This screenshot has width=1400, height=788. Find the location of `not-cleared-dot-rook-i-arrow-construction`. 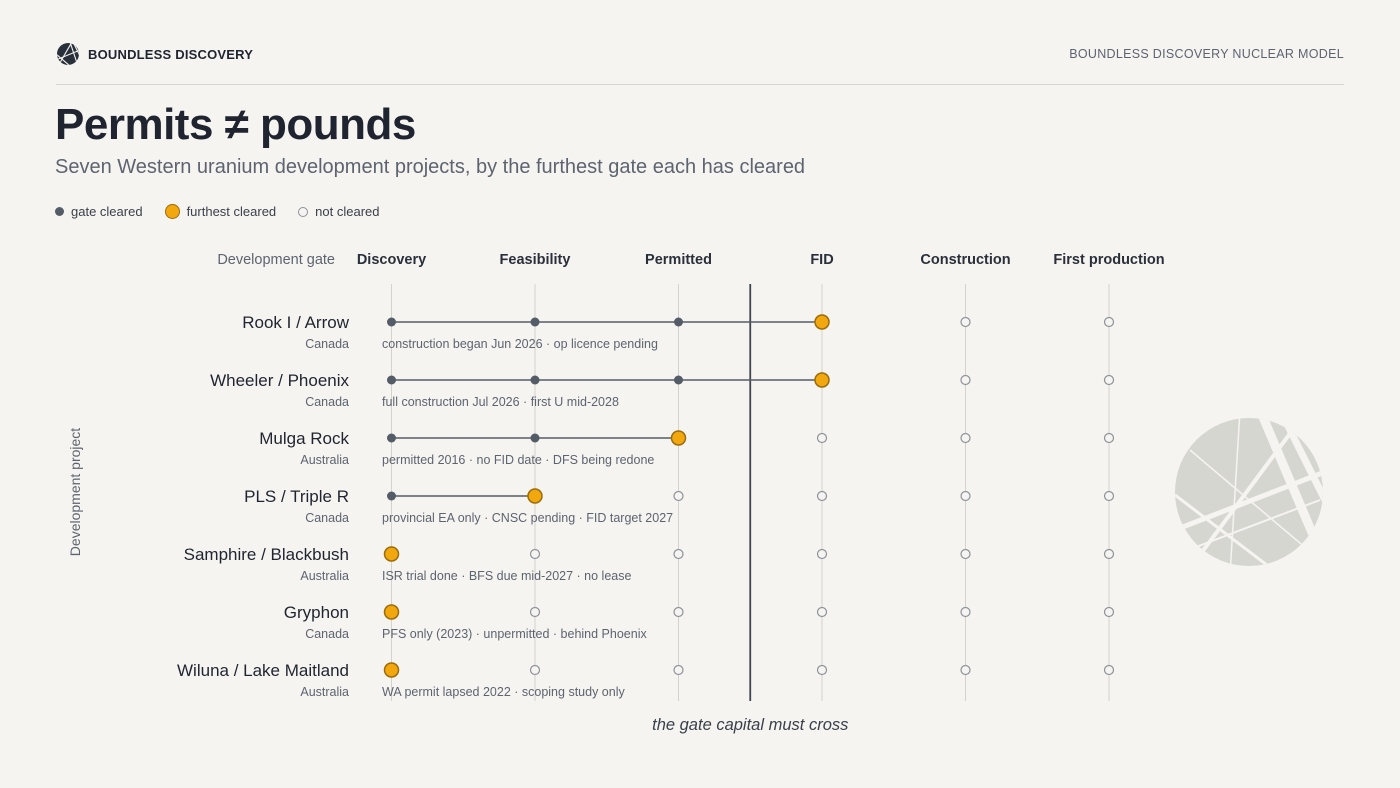

not-cleared-dot-rook-i-arrow-construction is located at coordinates (965, 322).